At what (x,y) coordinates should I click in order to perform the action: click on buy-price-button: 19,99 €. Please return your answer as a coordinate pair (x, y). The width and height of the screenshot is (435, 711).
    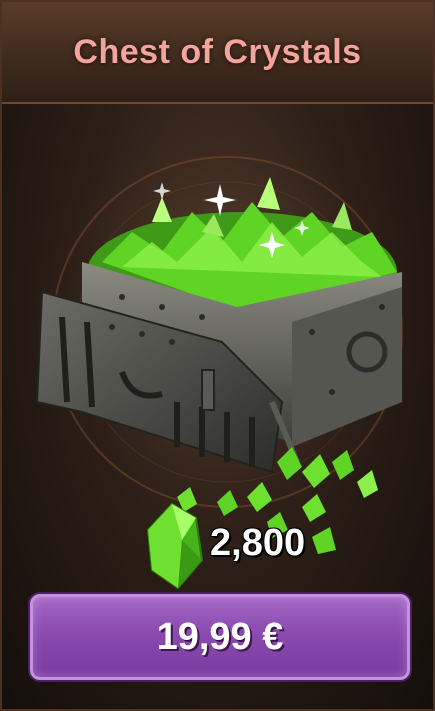
    Looking at the image, I should click on (220, 637).